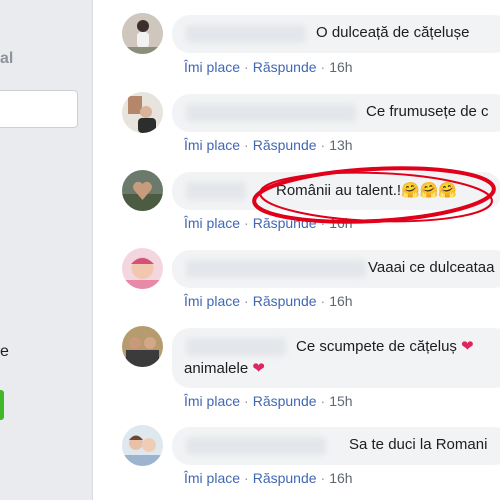 This screenshot has width=500, height=500. Describe the element at coordinates (2, 405) in the screenshot. I see `sidebar-green-indicator` at that location.